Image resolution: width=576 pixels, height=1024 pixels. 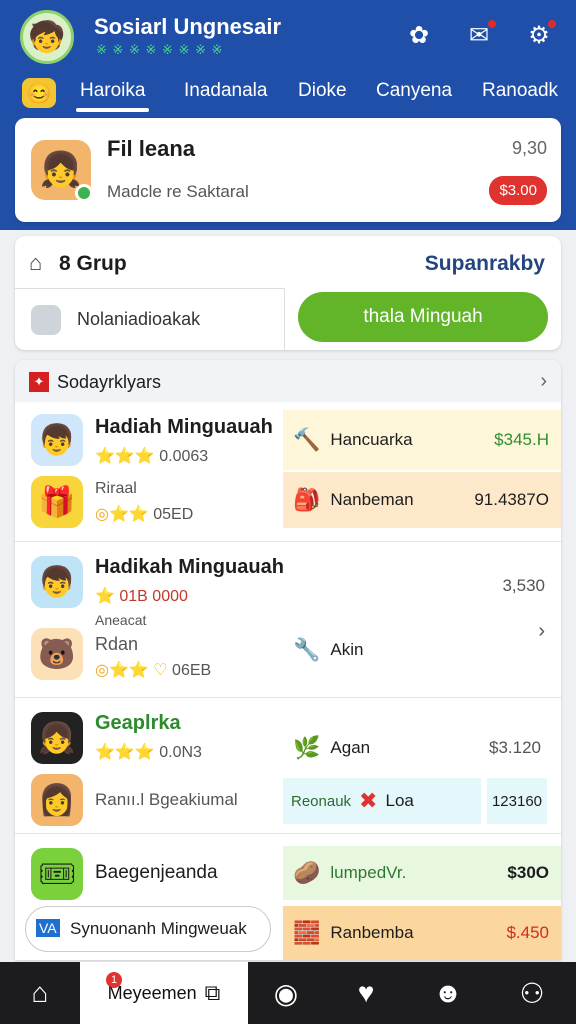 I want to click on row-sub-rating-text: 05ED, so click(x=173, y=514).